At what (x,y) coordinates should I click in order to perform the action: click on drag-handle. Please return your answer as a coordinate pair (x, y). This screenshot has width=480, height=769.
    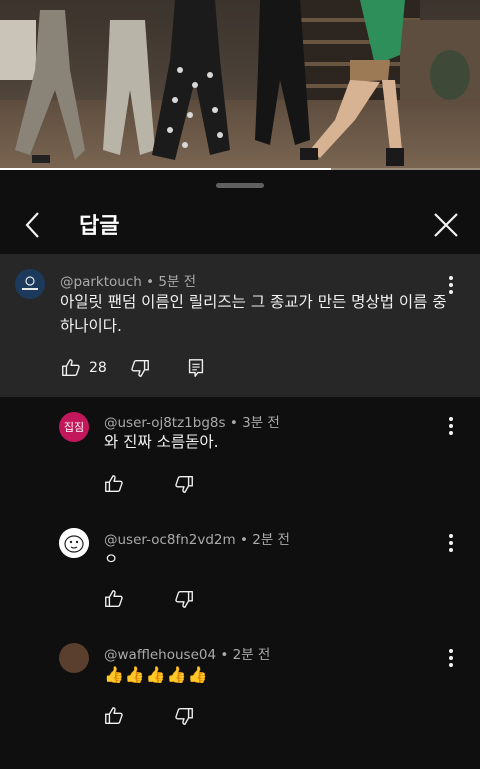
    Looking at the image, I should click on (240, 185).